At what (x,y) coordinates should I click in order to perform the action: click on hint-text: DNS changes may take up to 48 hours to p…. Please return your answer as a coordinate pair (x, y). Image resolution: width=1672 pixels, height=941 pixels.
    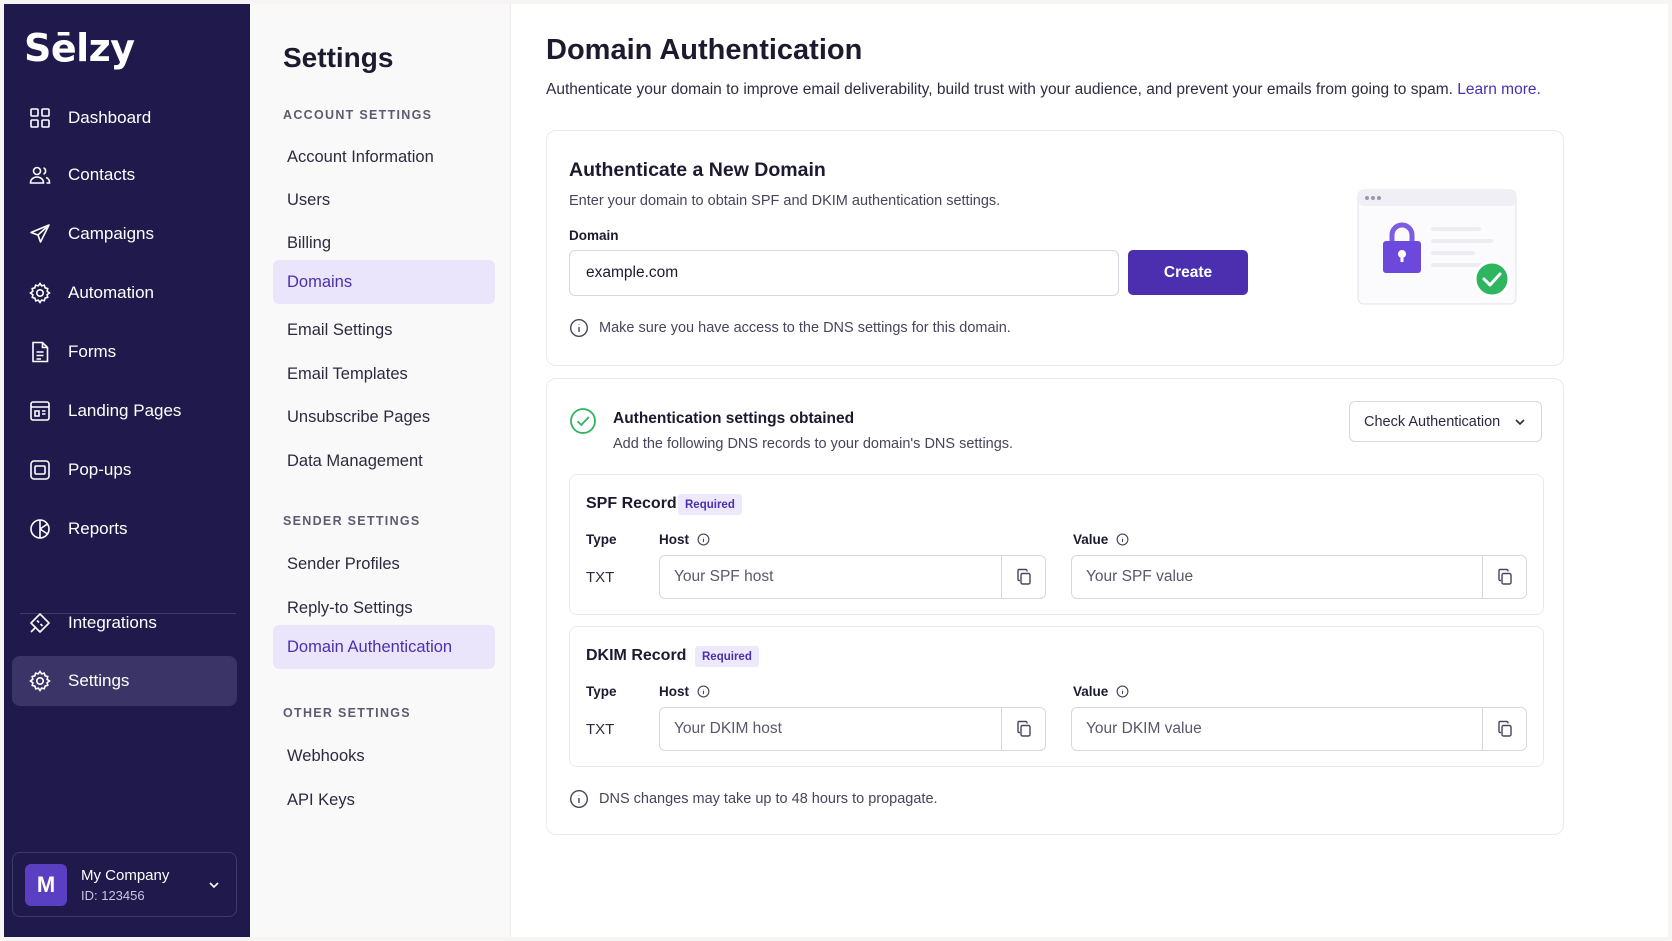
    Looking at the image, I should click on (768, 799).